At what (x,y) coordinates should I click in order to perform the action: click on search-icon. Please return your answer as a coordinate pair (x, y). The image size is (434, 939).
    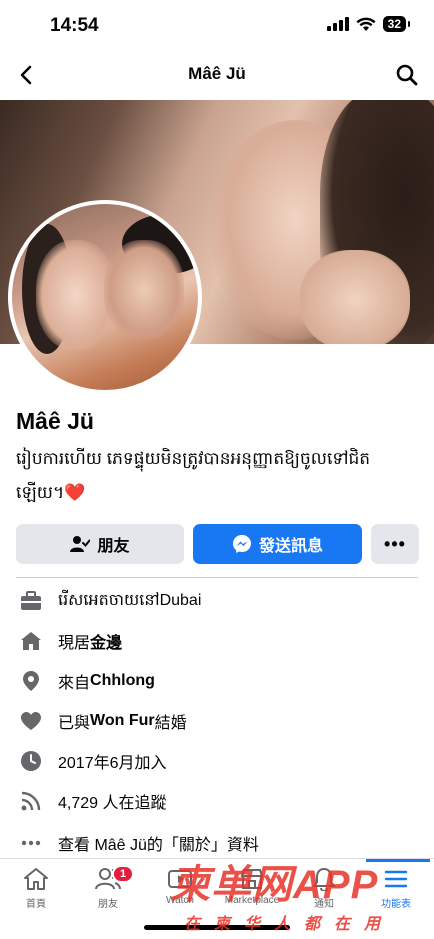
    Looking at the image, I should click on (407, 75).